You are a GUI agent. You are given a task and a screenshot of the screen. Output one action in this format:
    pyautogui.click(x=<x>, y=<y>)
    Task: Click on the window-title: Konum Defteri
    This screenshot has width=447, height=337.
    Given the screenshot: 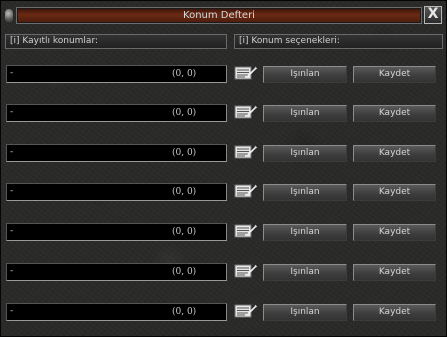 What is the action you would take?
    pyautogui.click(x=219, y=15)
    